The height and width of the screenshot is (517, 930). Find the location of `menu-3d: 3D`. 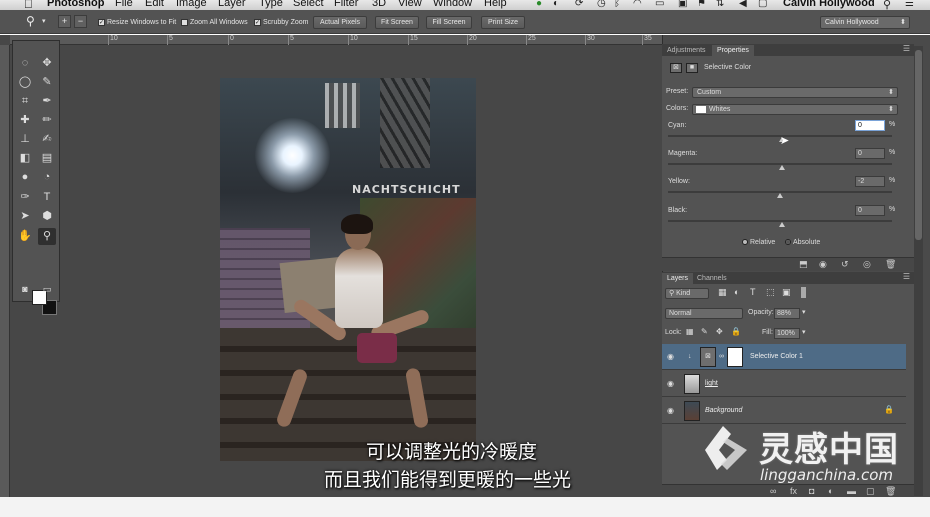

menu-3d: 3D is located at coordinates (379, 4).